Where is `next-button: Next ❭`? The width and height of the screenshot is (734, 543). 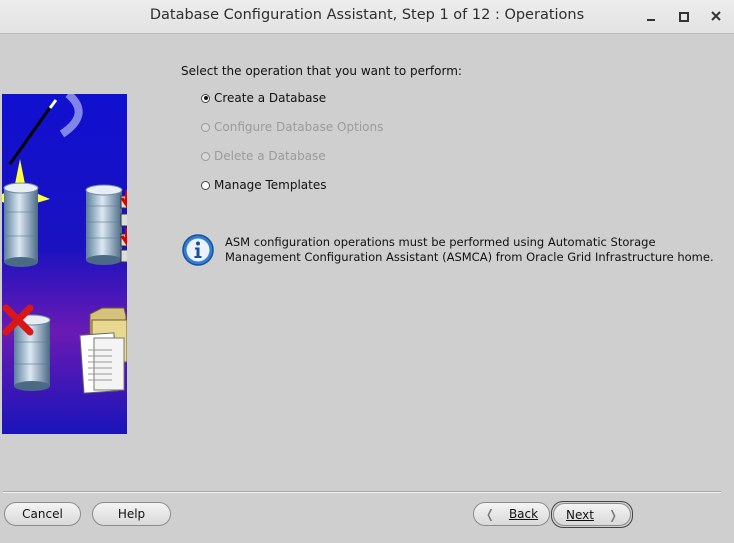 next-button: Next ❭ is located at coordinates (592, 514).